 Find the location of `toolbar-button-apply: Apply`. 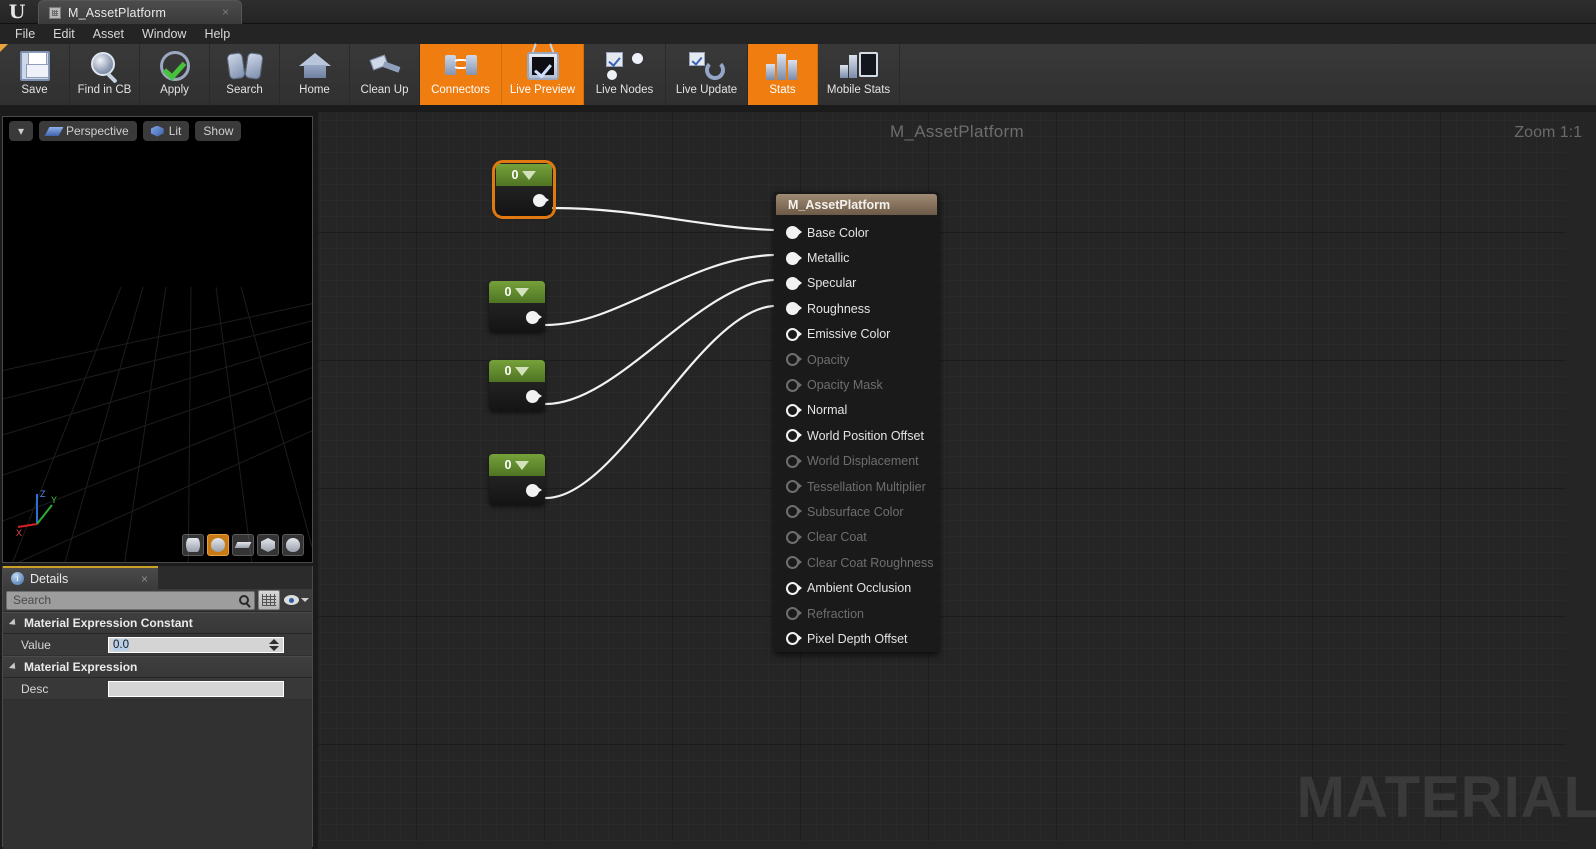

toolbar-button-apply: Apply is located at coordinates (175, 74).